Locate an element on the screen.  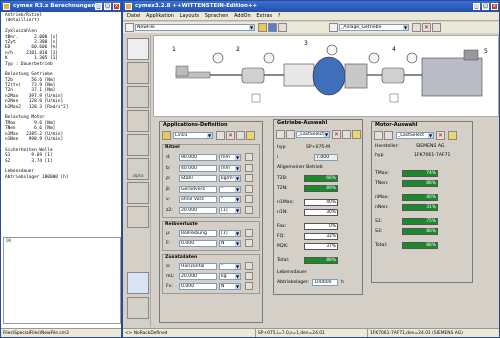
print-icon is located at coordinates (282, 27).